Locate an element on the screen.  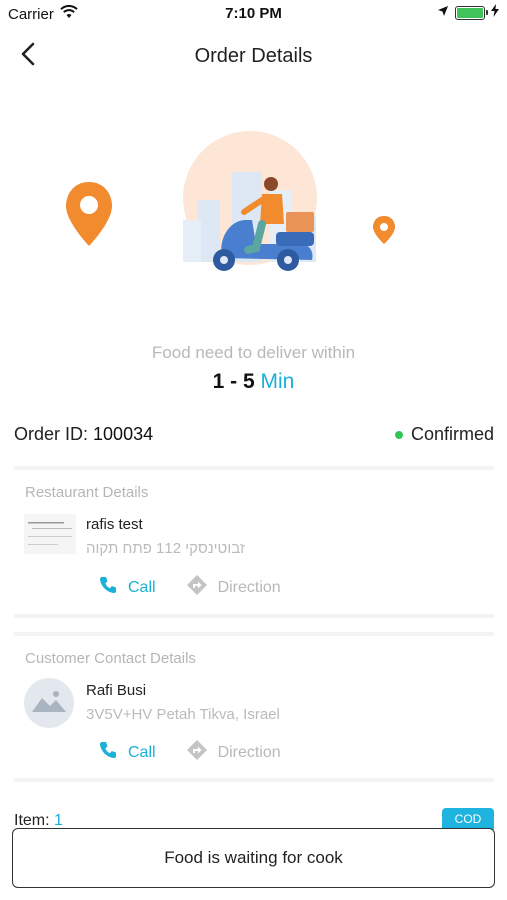
image-placeholder-icon is located at coordinates (49, 703).